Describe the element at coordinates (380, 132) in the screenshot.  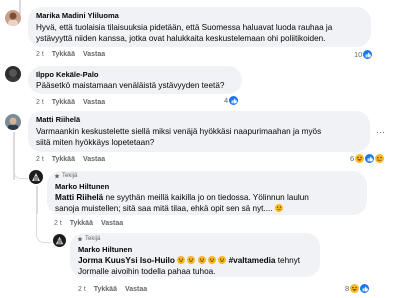
I see `more-options-icon: ⋯` at that location.